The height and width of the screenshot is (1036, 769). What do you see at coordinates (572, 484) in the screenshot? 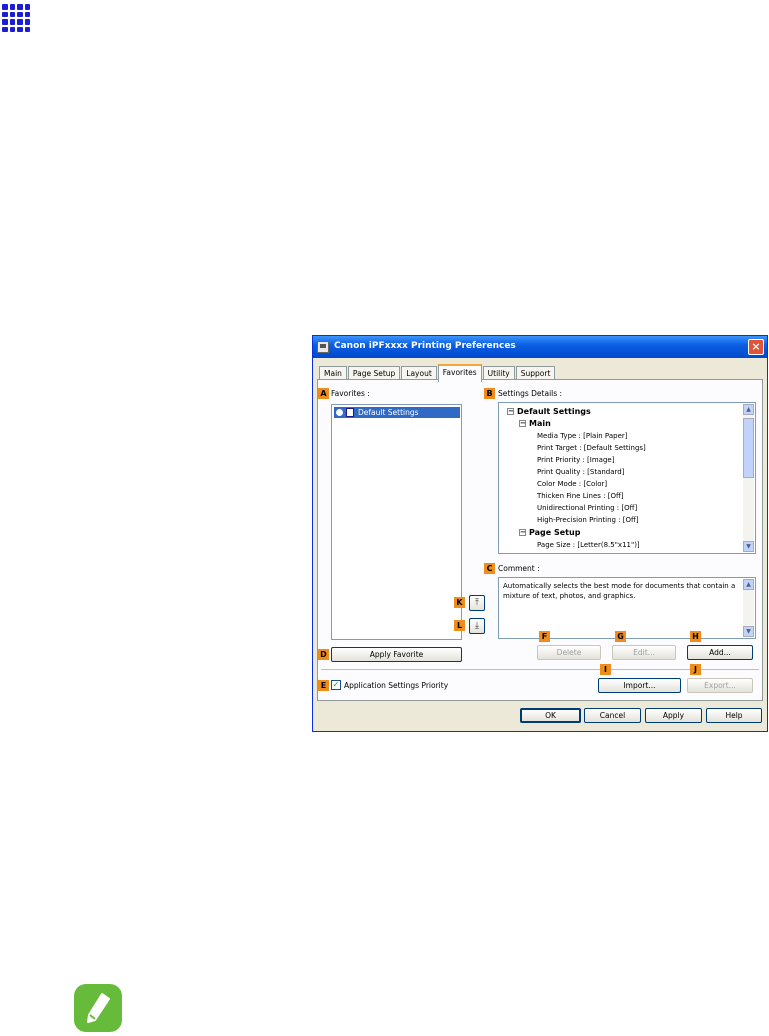
I see `tree-leaf: Color Mode : [Color]` at bounding box center [572, 484].